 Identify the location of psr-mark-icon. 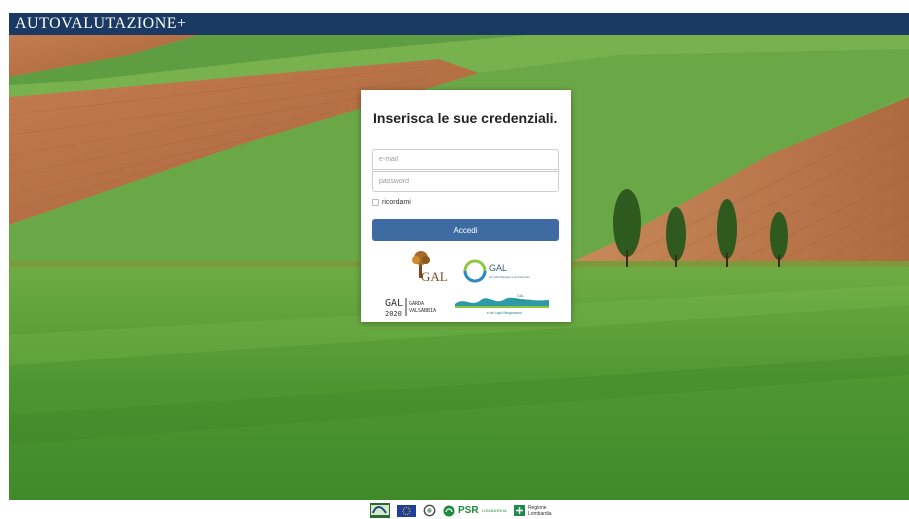
(449, 510).